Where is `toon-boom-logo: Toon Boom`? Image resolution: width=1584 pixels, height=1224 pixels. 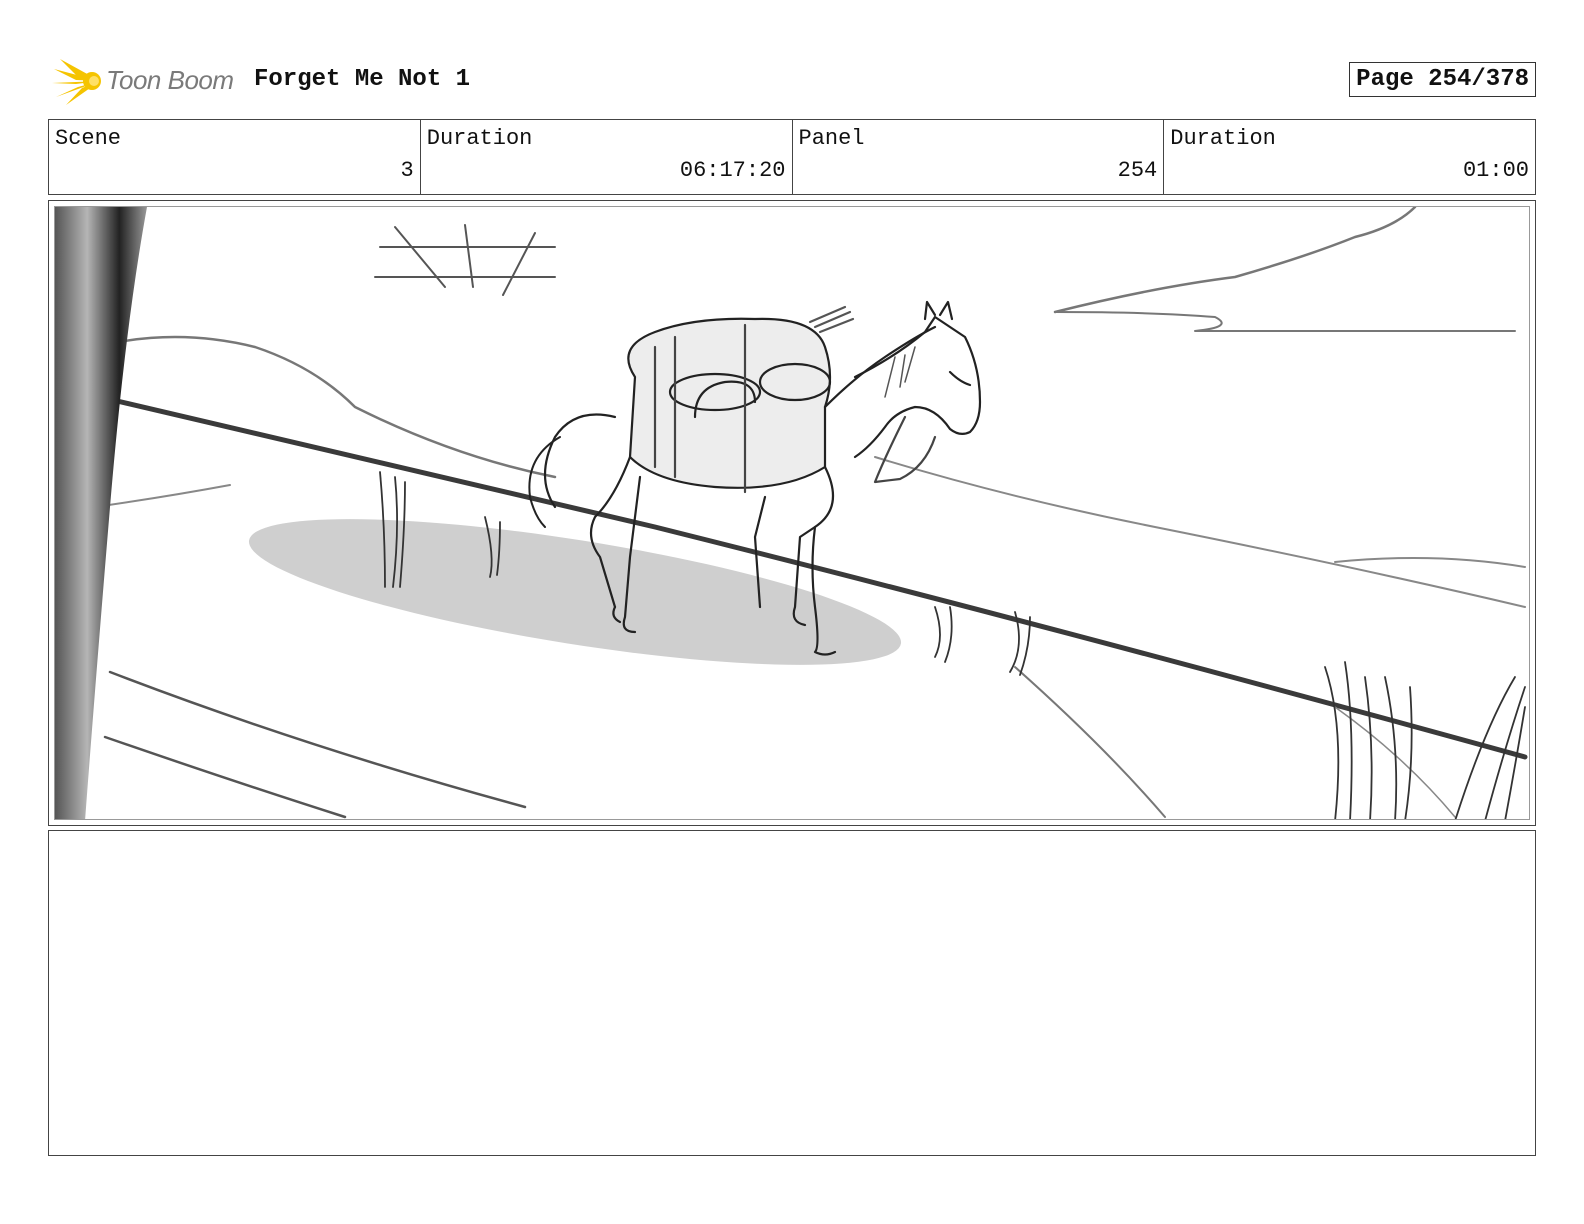
toon-boom-logo: Toon Boom is located at coordinates (143, 80).